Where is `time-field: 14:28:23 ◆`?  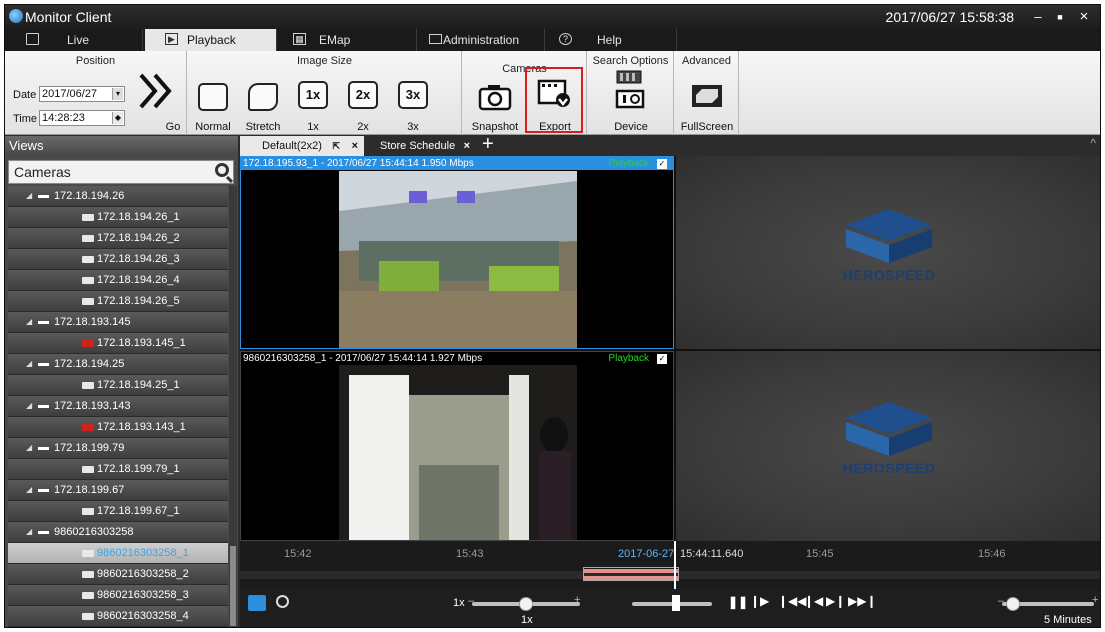
time-field: 14:28:23 ◆ is located at coordinates (82, 118).